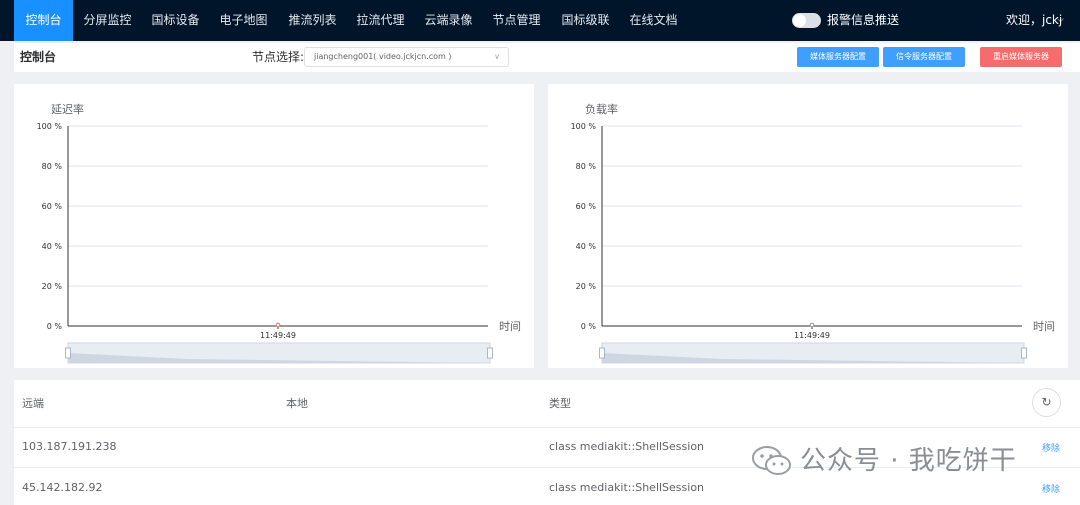 This screenshot has width=1080, height=505. What do you see at coordinates (243, 20) in the screenshot?
I see `nav-item-e-map: 电子地图` at bounding box center [243, 20].